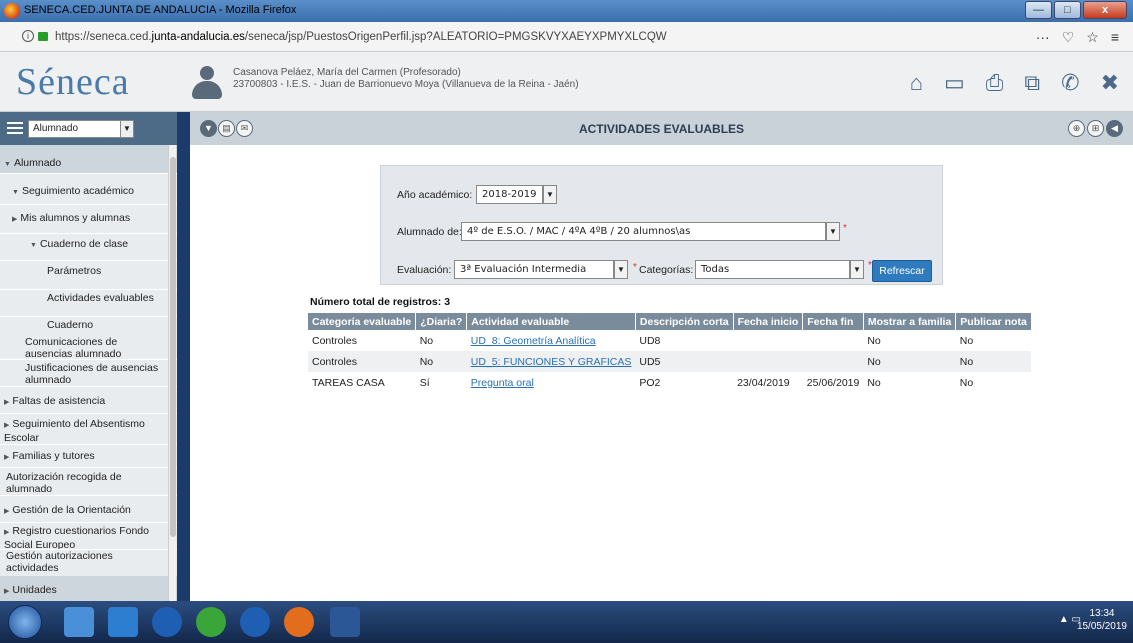  Describe the element at coordinates (1114, 128) in the screenshot. I see `back-arrow-icon: ◀` at that location.